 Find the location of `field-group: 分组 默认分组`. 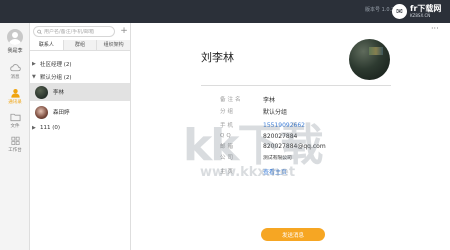

field-group: 分组 默认分组 is located at coordinates (254, 111).